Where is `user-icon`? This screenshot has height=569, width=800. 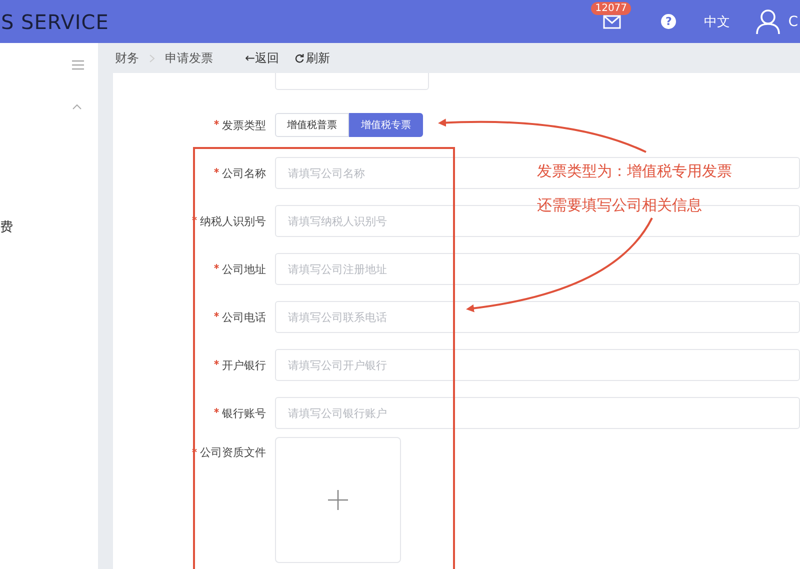 user-icon is located at coordinates (768, 21).